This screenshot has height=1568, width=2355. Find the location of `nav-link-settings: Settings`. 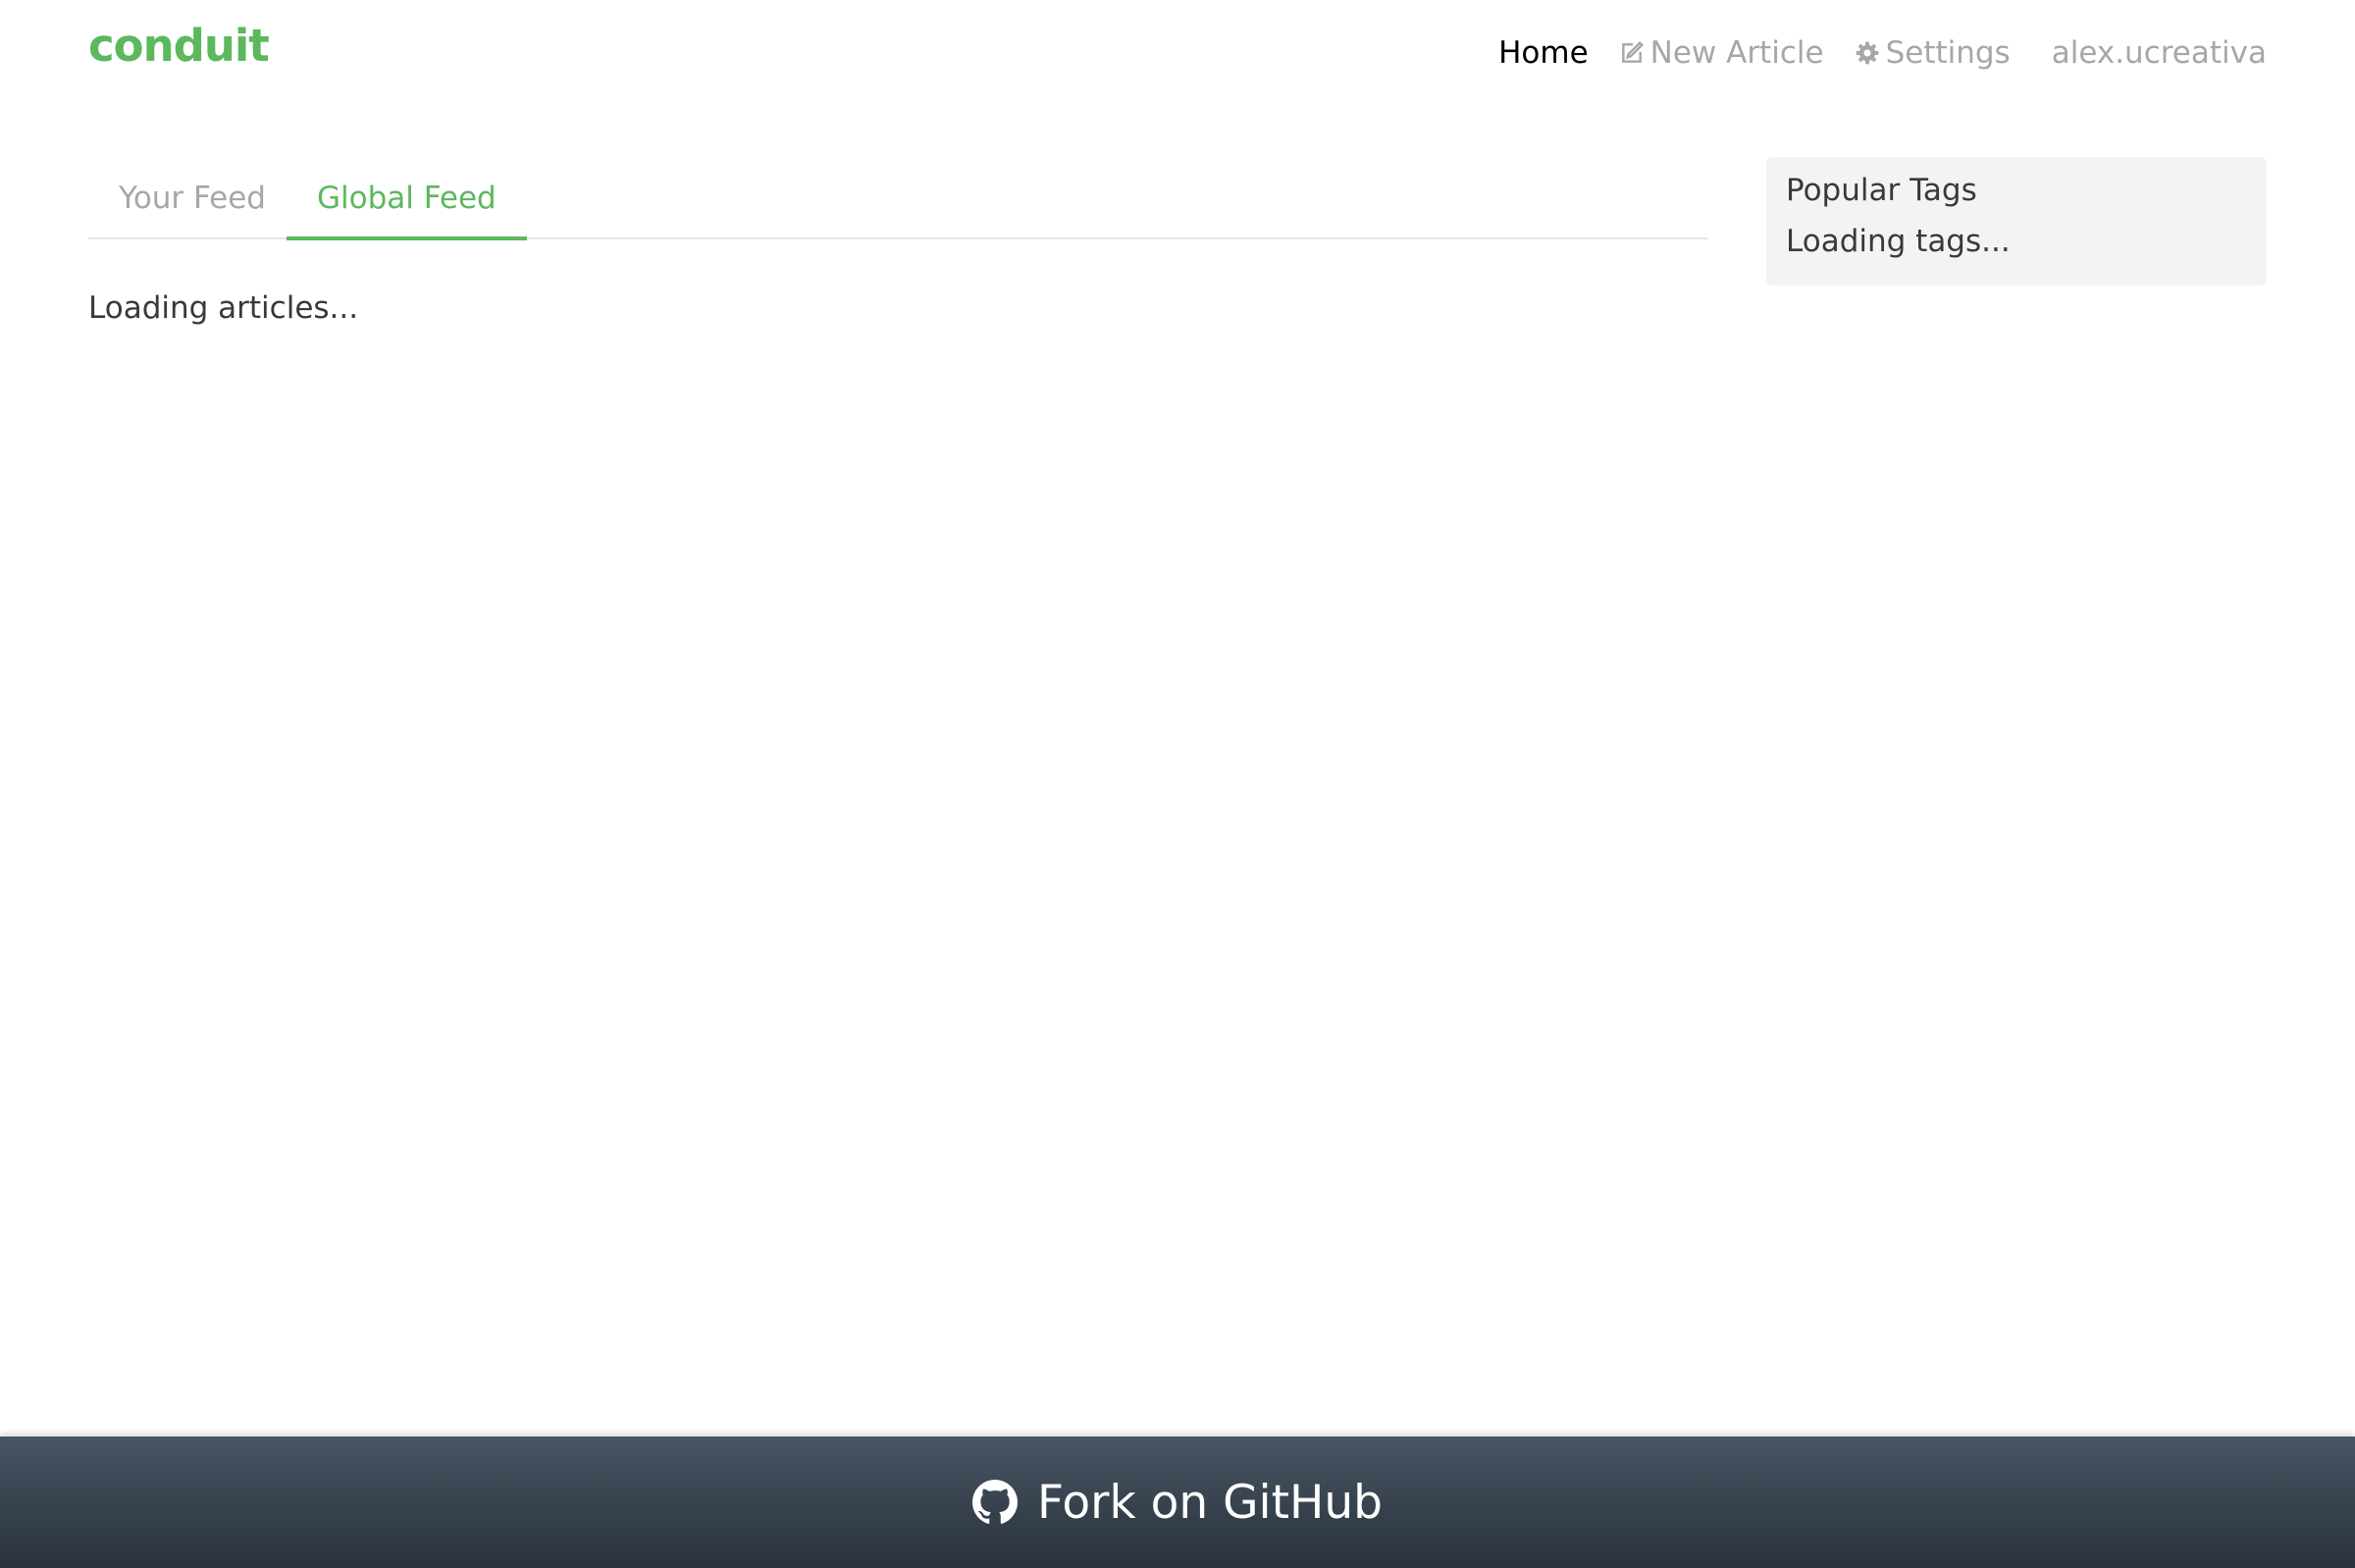

nav-link-settings: Settings is located at coordinates (1933, 53).